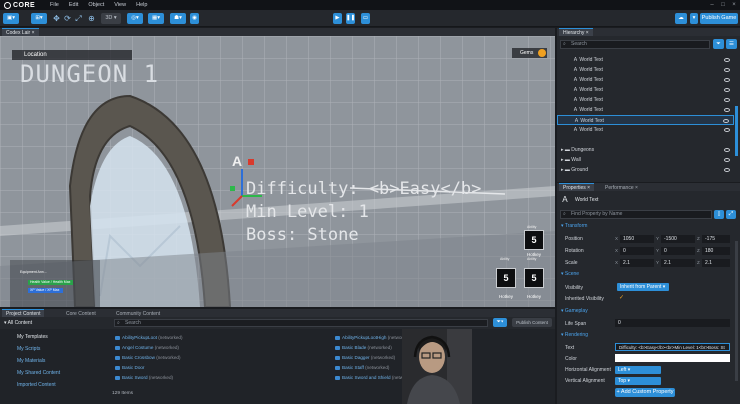 The width and height of the screenshot is (740, 404). I want to click on nav-my-shared-content: My Shared Content, so click(38, 373).